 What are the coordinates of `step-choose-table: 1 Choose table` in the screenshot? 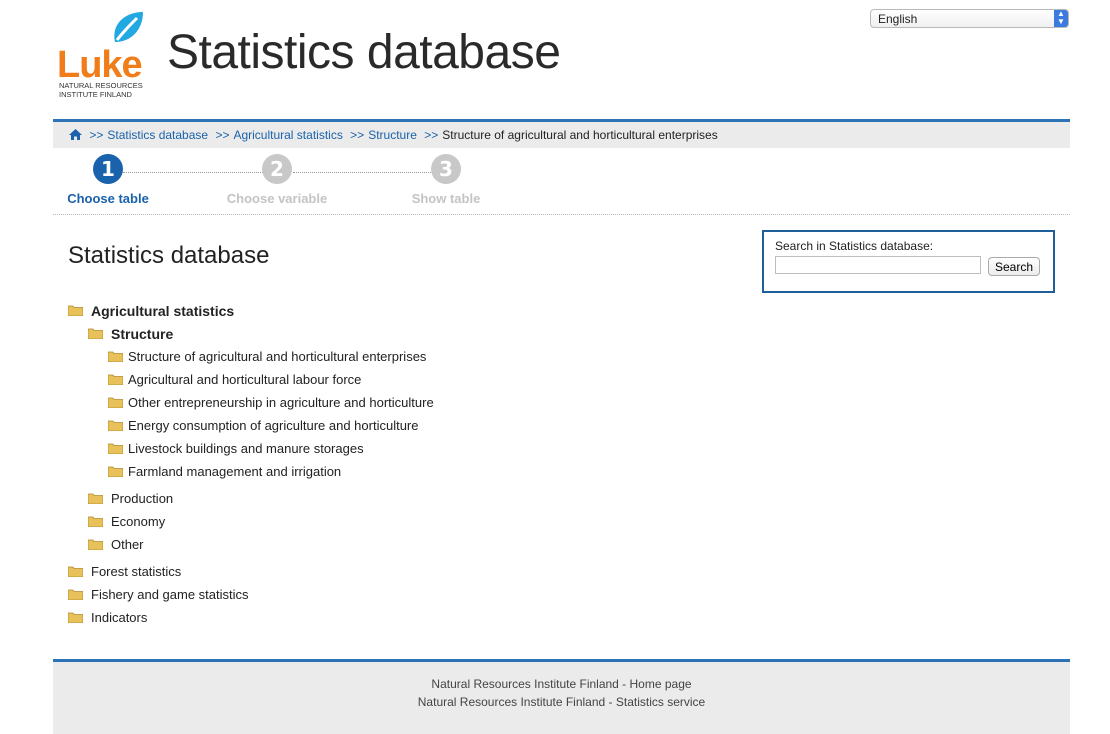 It's located at (108, 180).